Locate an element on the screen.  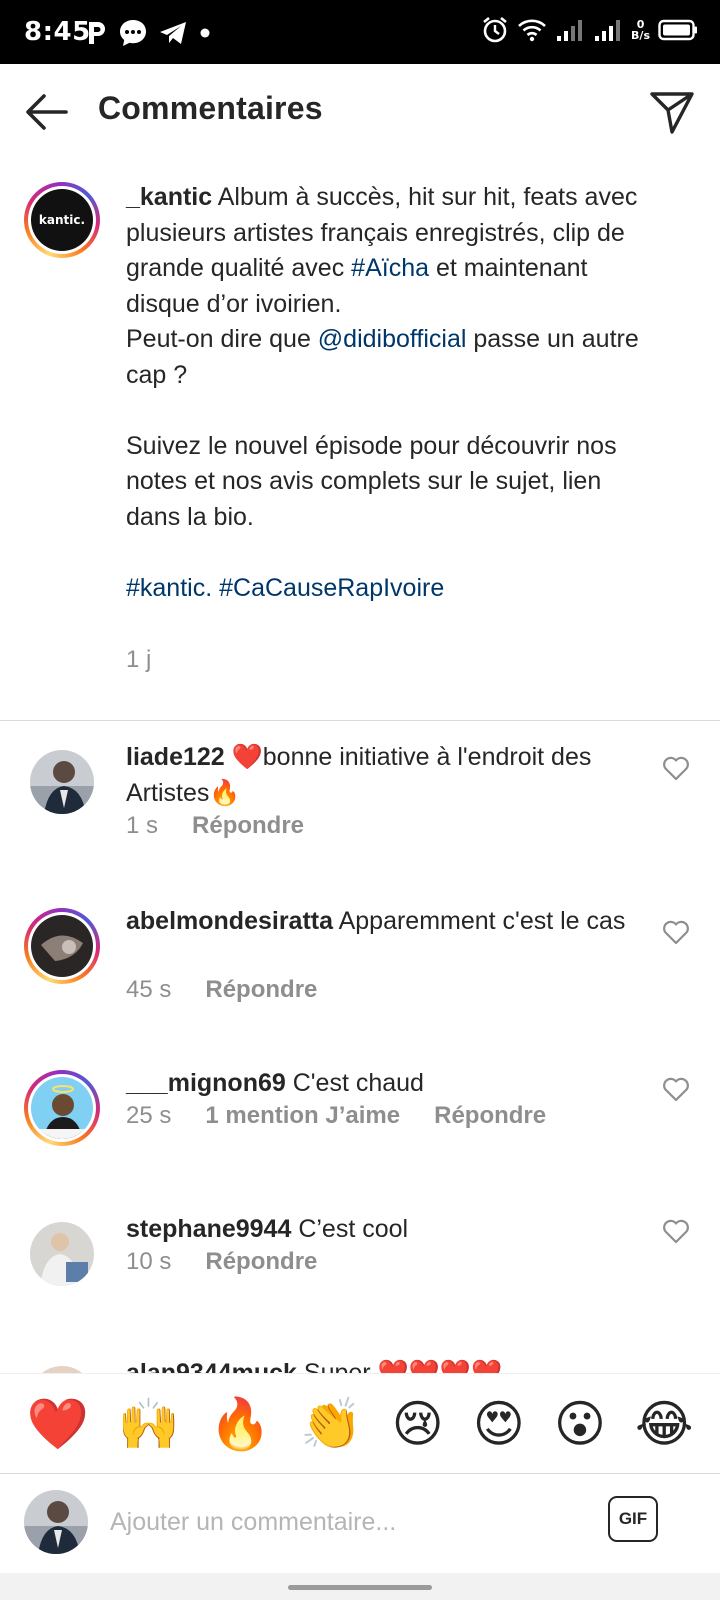
speed-unit: B/s is located at coordinates (640, 35).